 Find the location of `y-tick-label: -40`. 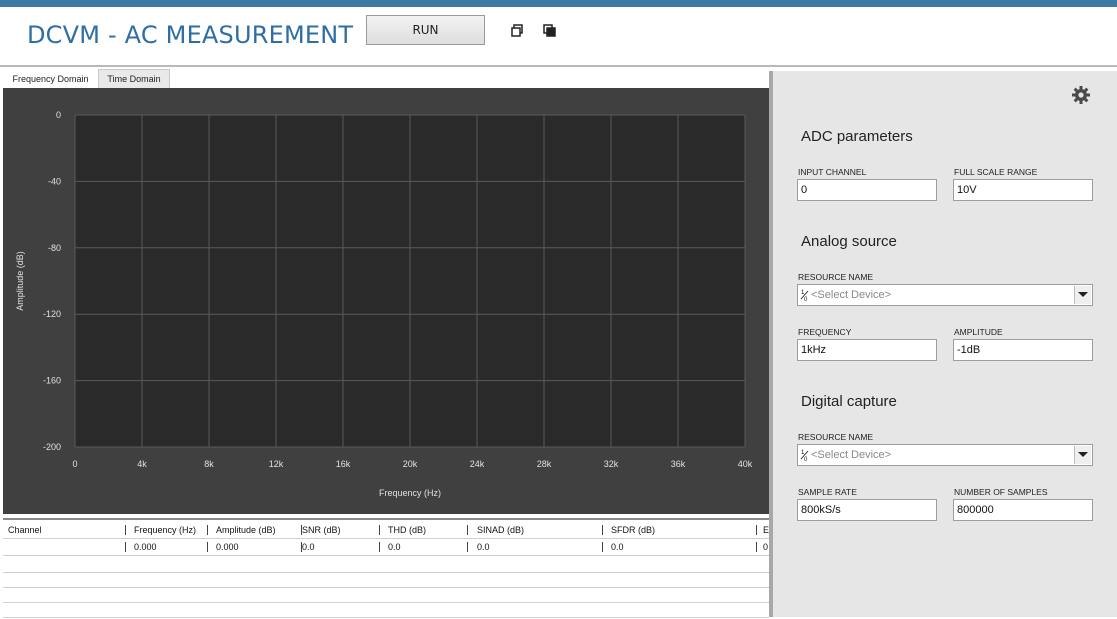

y-tick-label: -40 is located at coordinates (54, 181).